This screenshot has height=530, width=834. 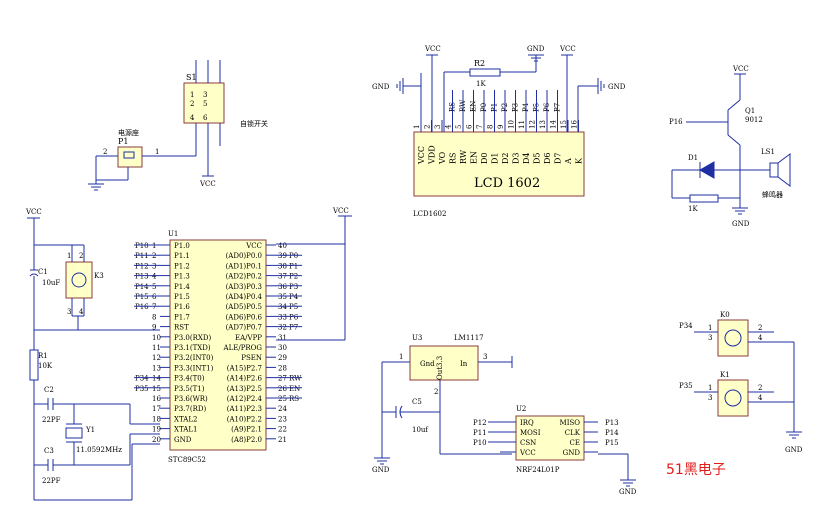 What do you see at coordinates (244, 317) in the screenshot?
I see `u1-right-pin-name: (AD6)P0.6` at bounding box center [244, 317].